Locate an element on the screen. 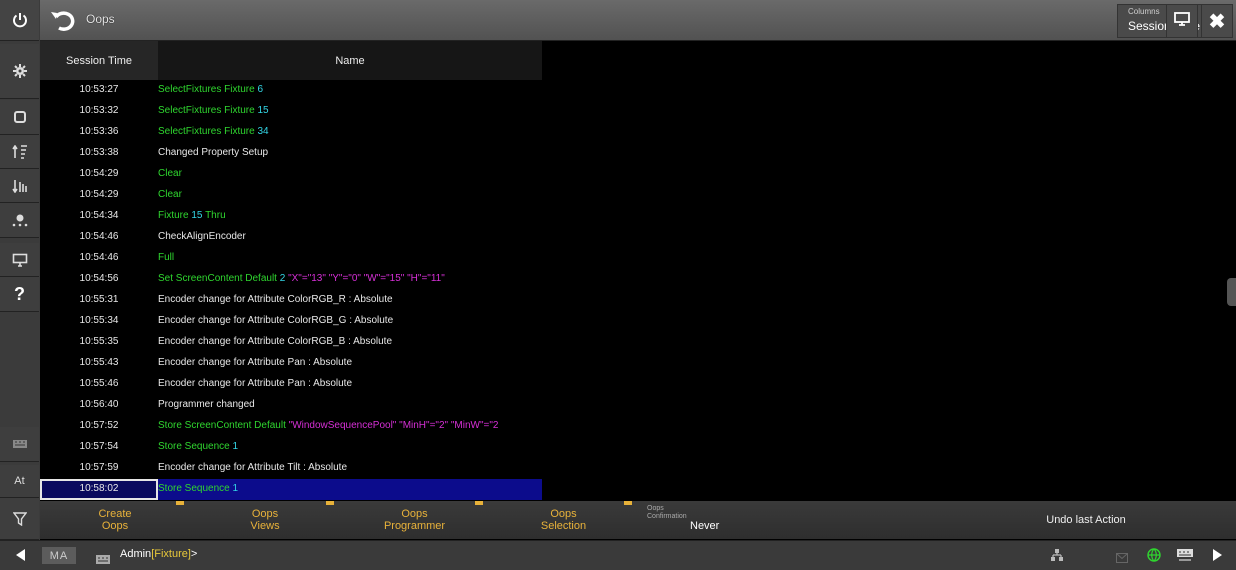 Image resolution: width=1236 pixels, height=570 pixels. left-sidebar: ? At is located at coordinates (20, 284).